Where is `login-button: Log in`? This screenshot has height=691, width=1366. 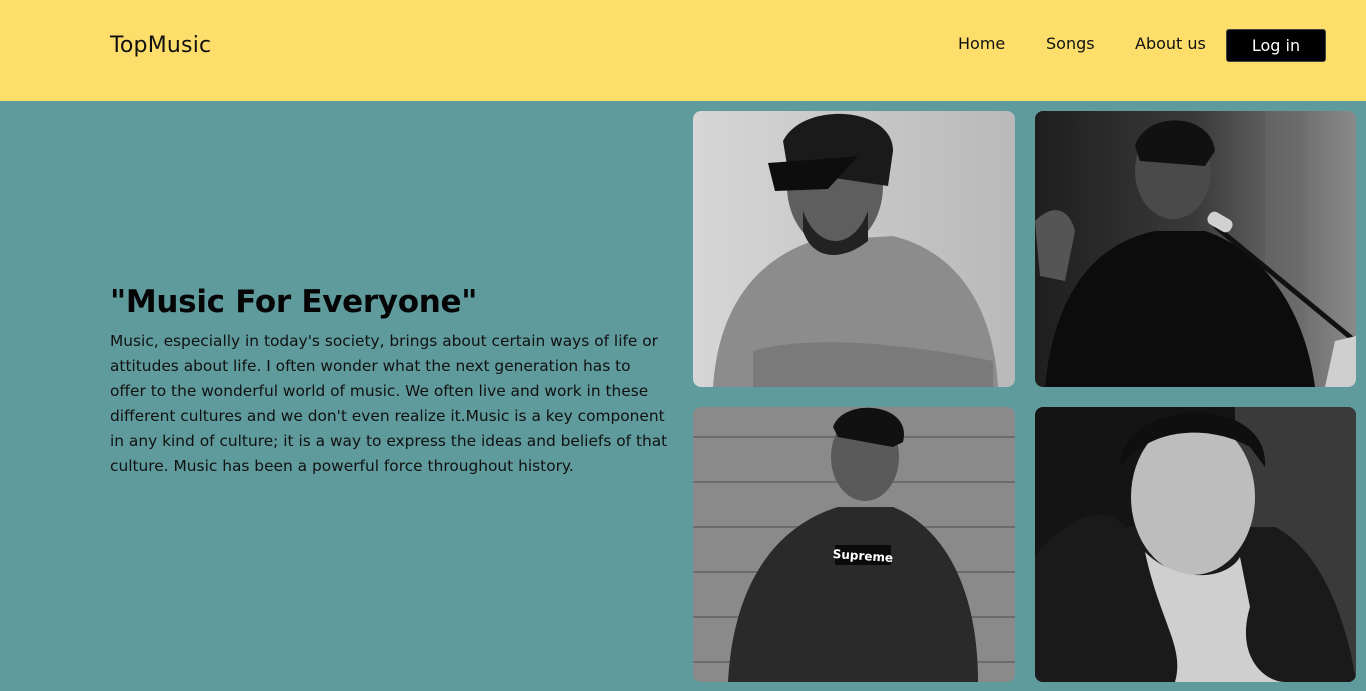
login-button: Log in is located at coordinates (1276, 45).